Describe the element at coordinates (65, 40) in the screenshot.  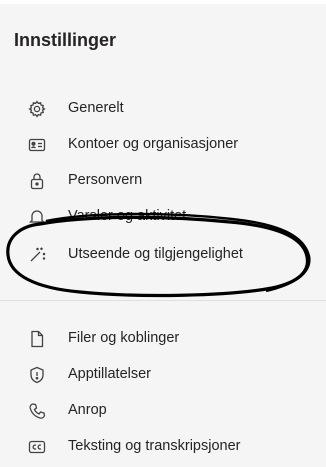
I see `page-title: Innstillinger` at that location.